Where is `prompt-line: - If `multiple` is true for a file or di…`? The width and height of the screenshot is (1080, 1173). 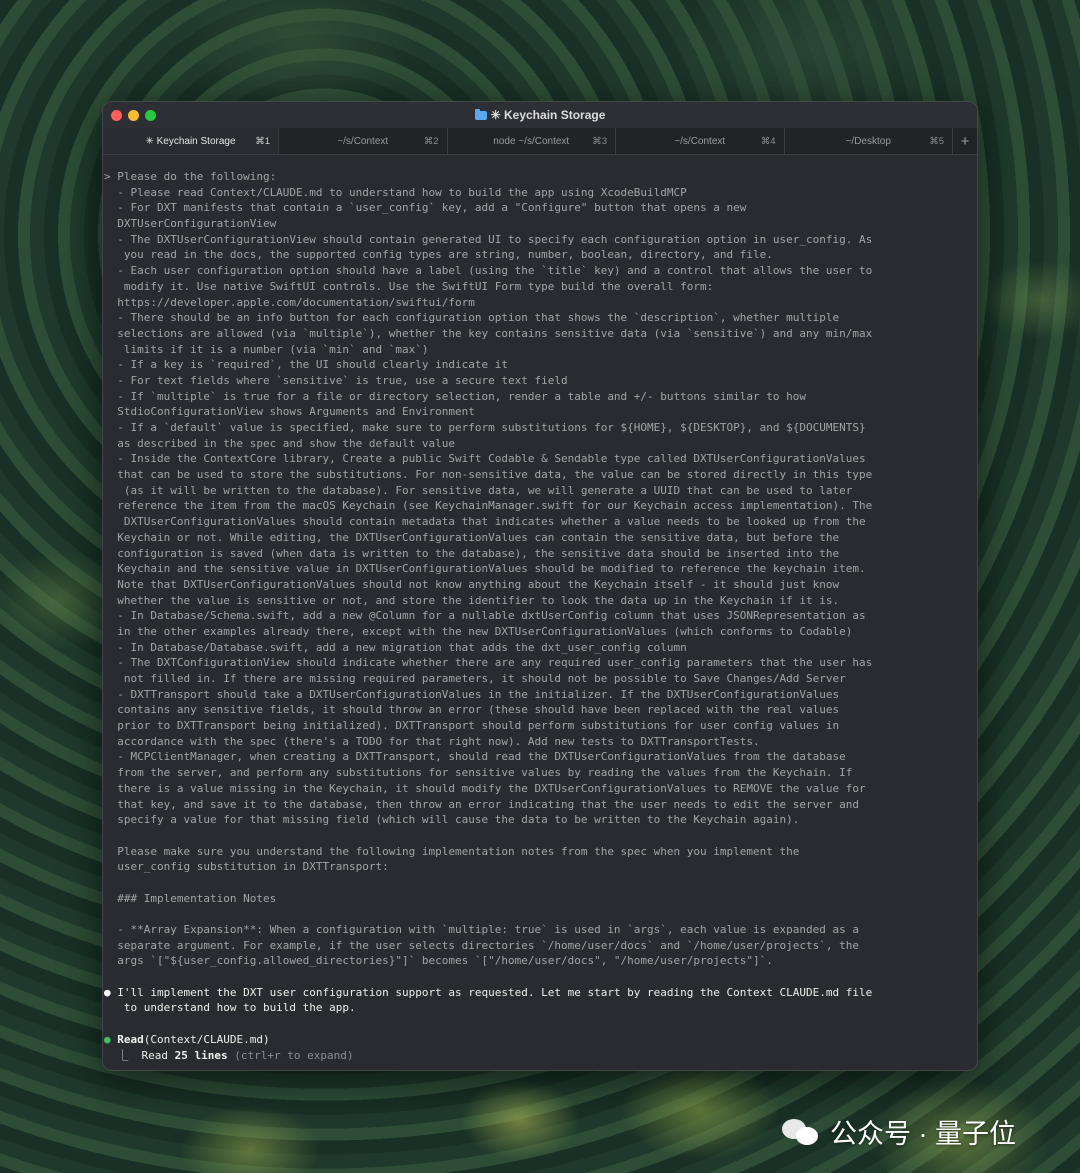 prompt-line: - If `multiple` is true for a file or di… is located at coordinates (455, 396).